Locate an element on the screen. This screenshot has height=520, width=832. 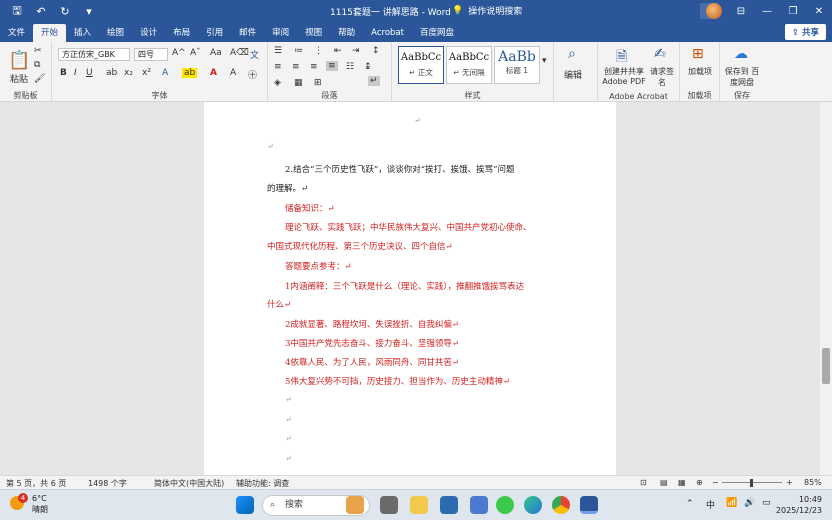
find-icon: ⌕ is located at coordinates (572, 54).